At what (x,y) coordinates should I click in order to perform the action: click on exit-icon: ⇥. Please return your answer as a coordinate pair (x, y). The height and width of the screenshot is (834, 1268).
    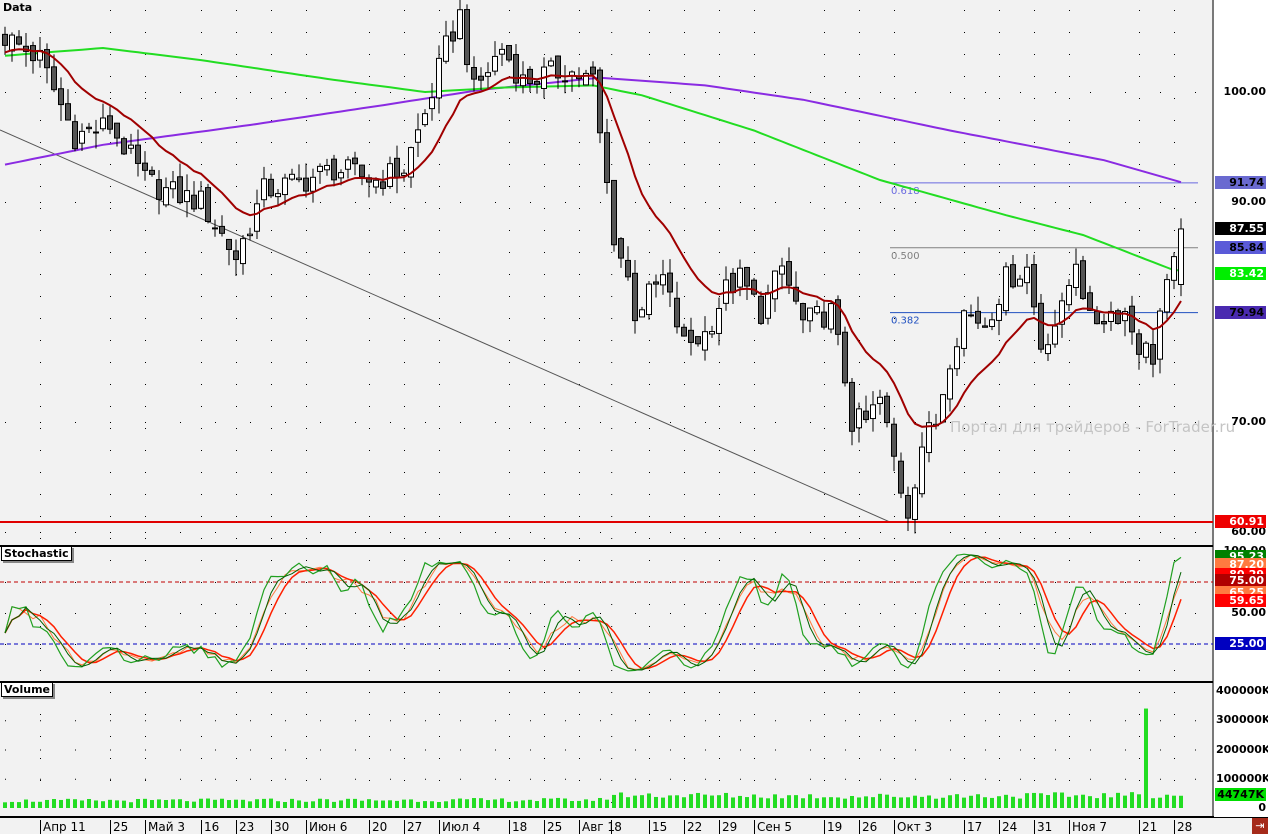
    Looking at the image, I should click on (1260, 826).